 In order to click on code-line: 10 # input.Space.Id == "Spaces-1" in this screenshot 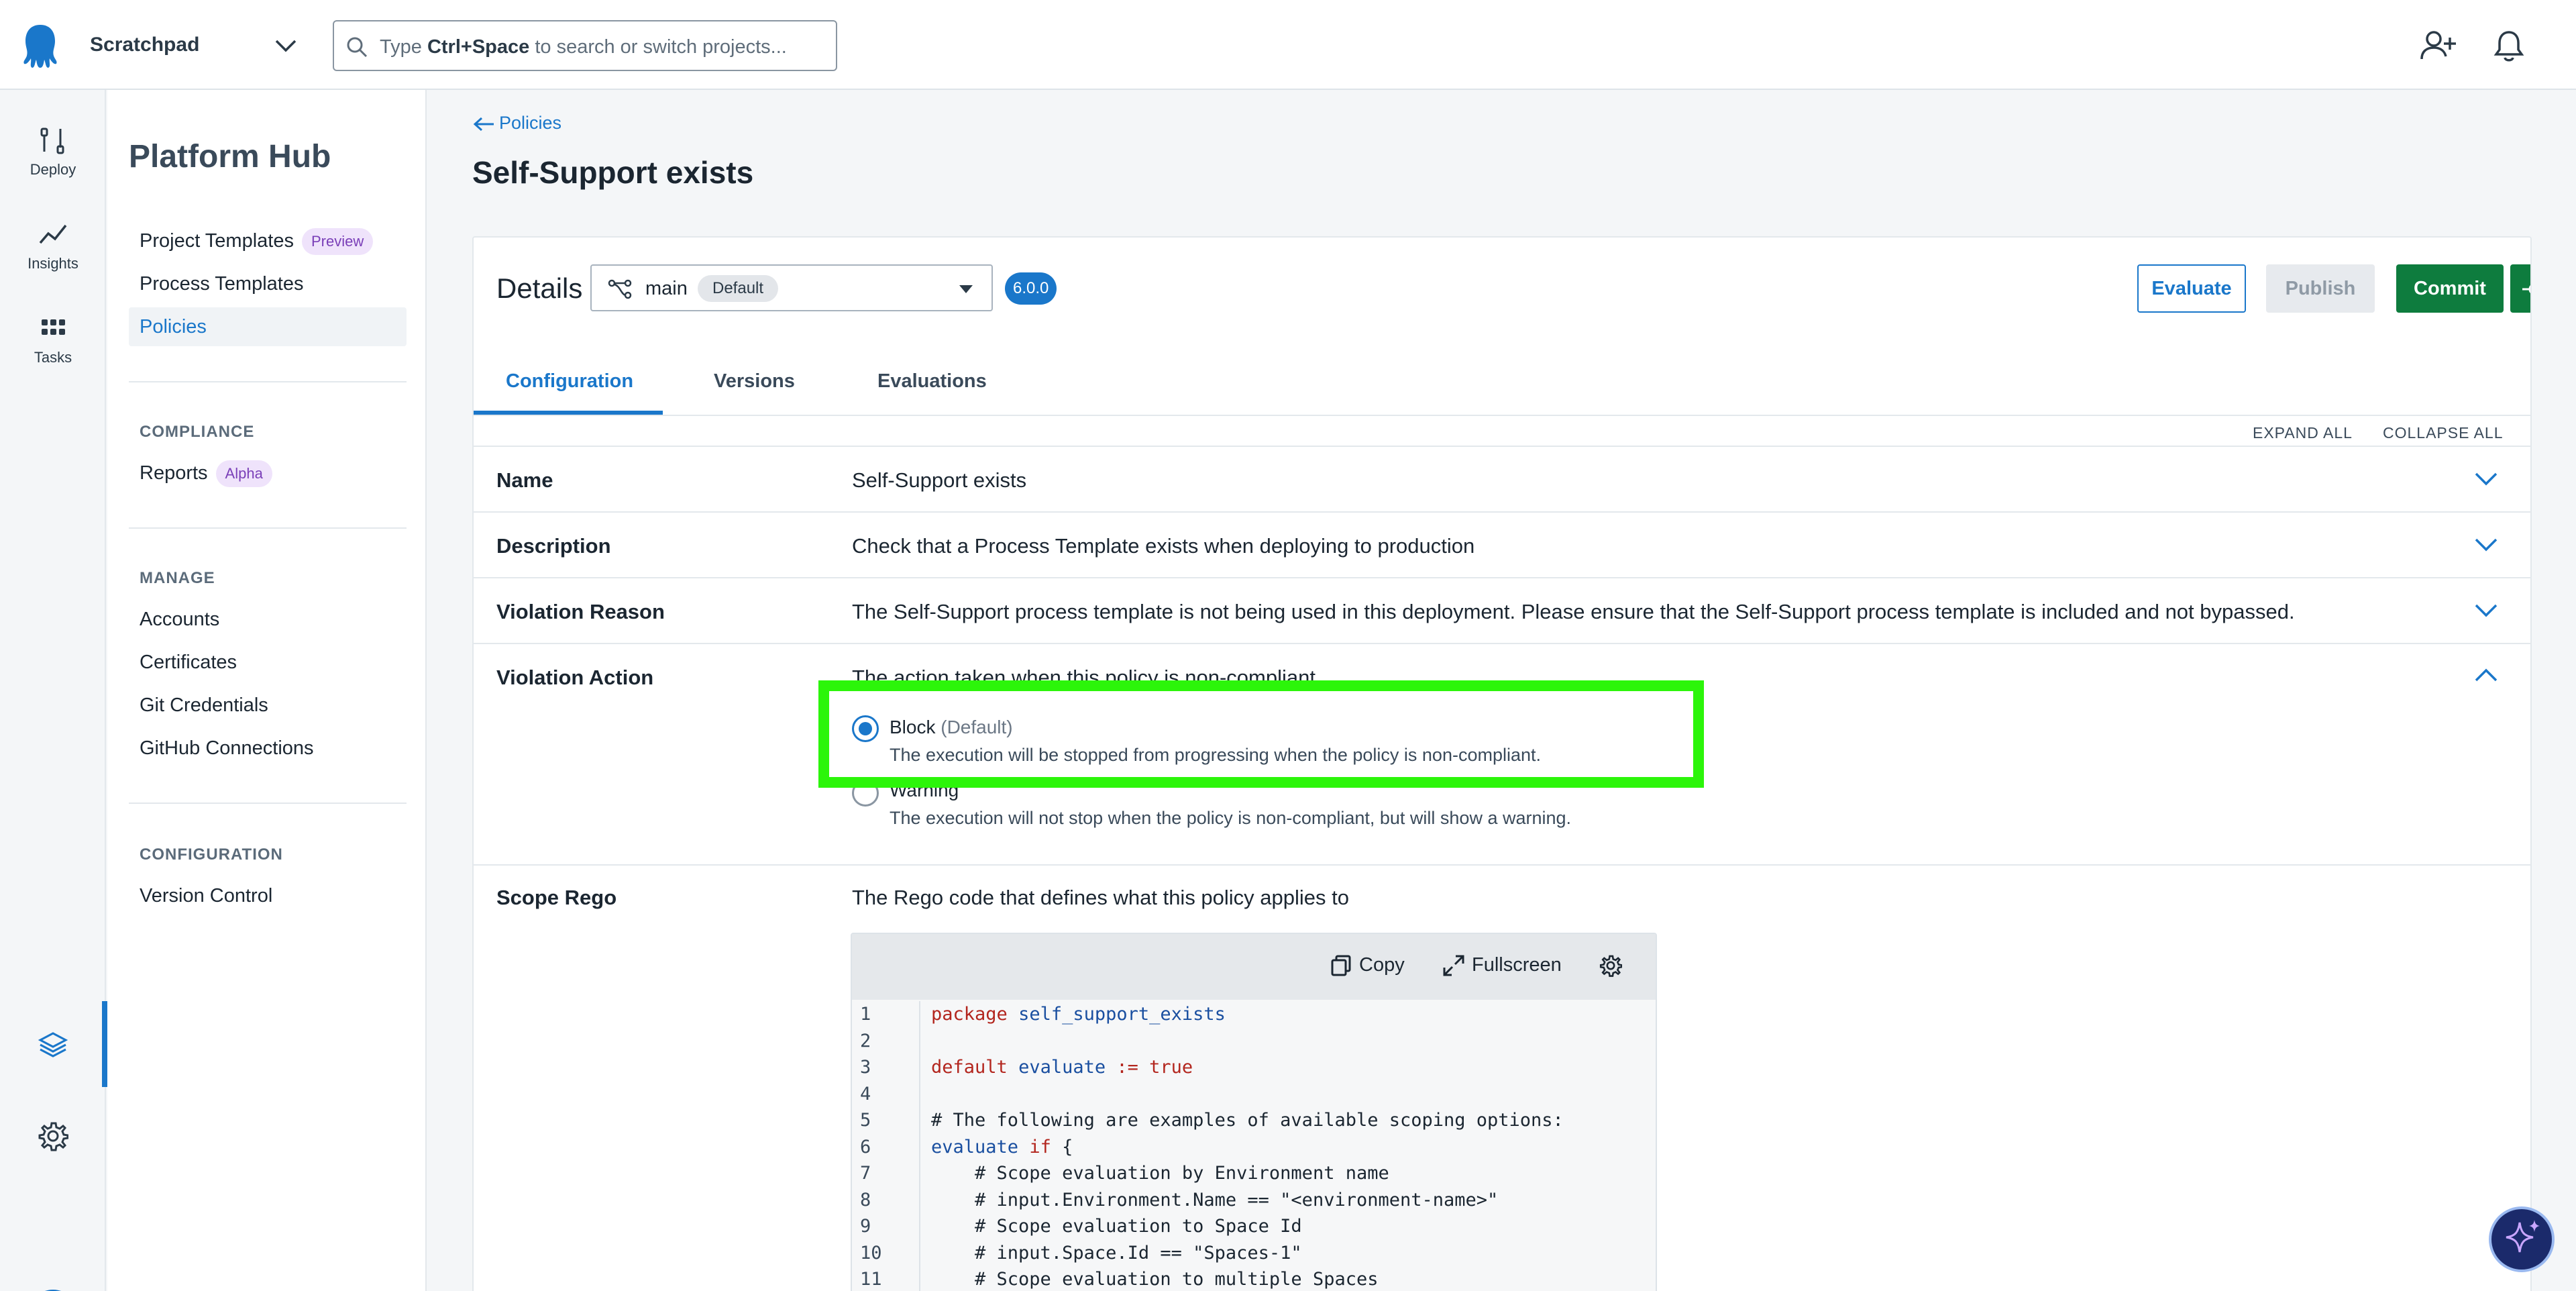, I will do `click(1254, 1253)`.